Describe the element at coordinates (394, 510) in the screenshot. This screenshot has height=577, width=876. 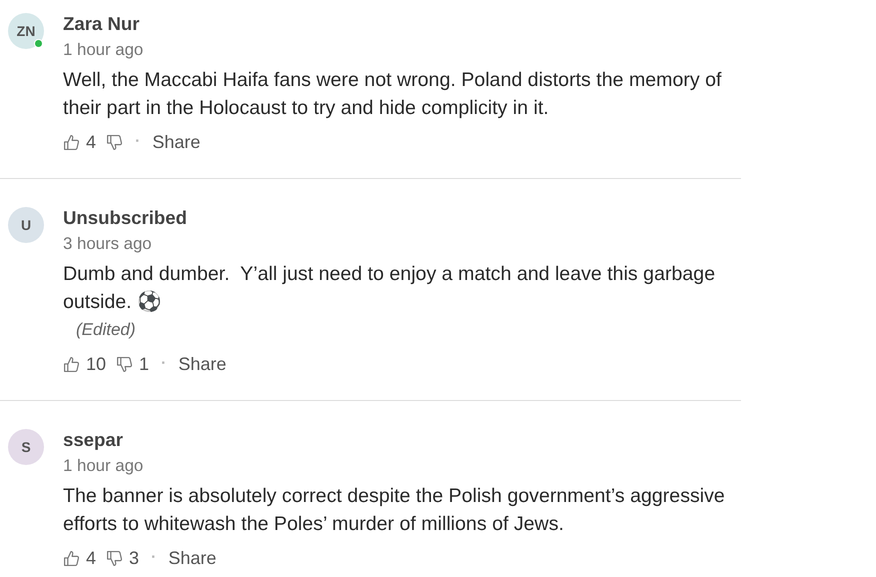
I see `comment-text: The banner is absolutely correct despite the Polish government’s aggressive efforts to whitewash the Poles’ murder of millions of Jews.` at that location.